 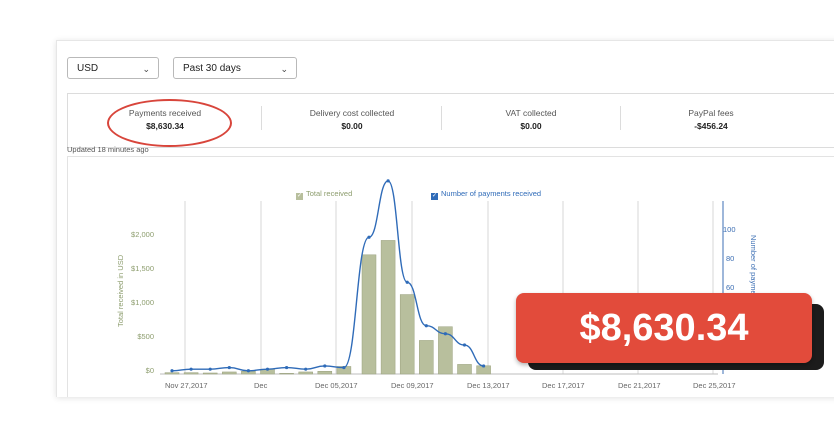 I want to click on x-tick-label: Dec, so click(x=261, y=385).